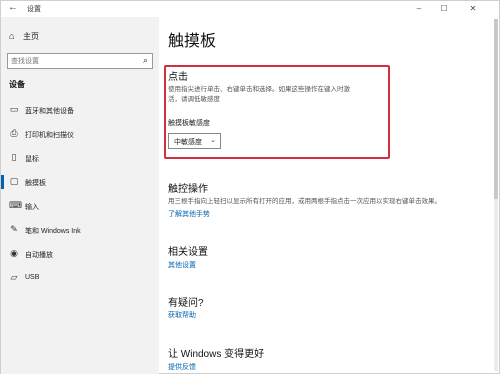 This screenshot has width=500, height=374. Describe the element at coordinates (192, 41) in the screenshot. I see `page-title: 触摸板` at that location.